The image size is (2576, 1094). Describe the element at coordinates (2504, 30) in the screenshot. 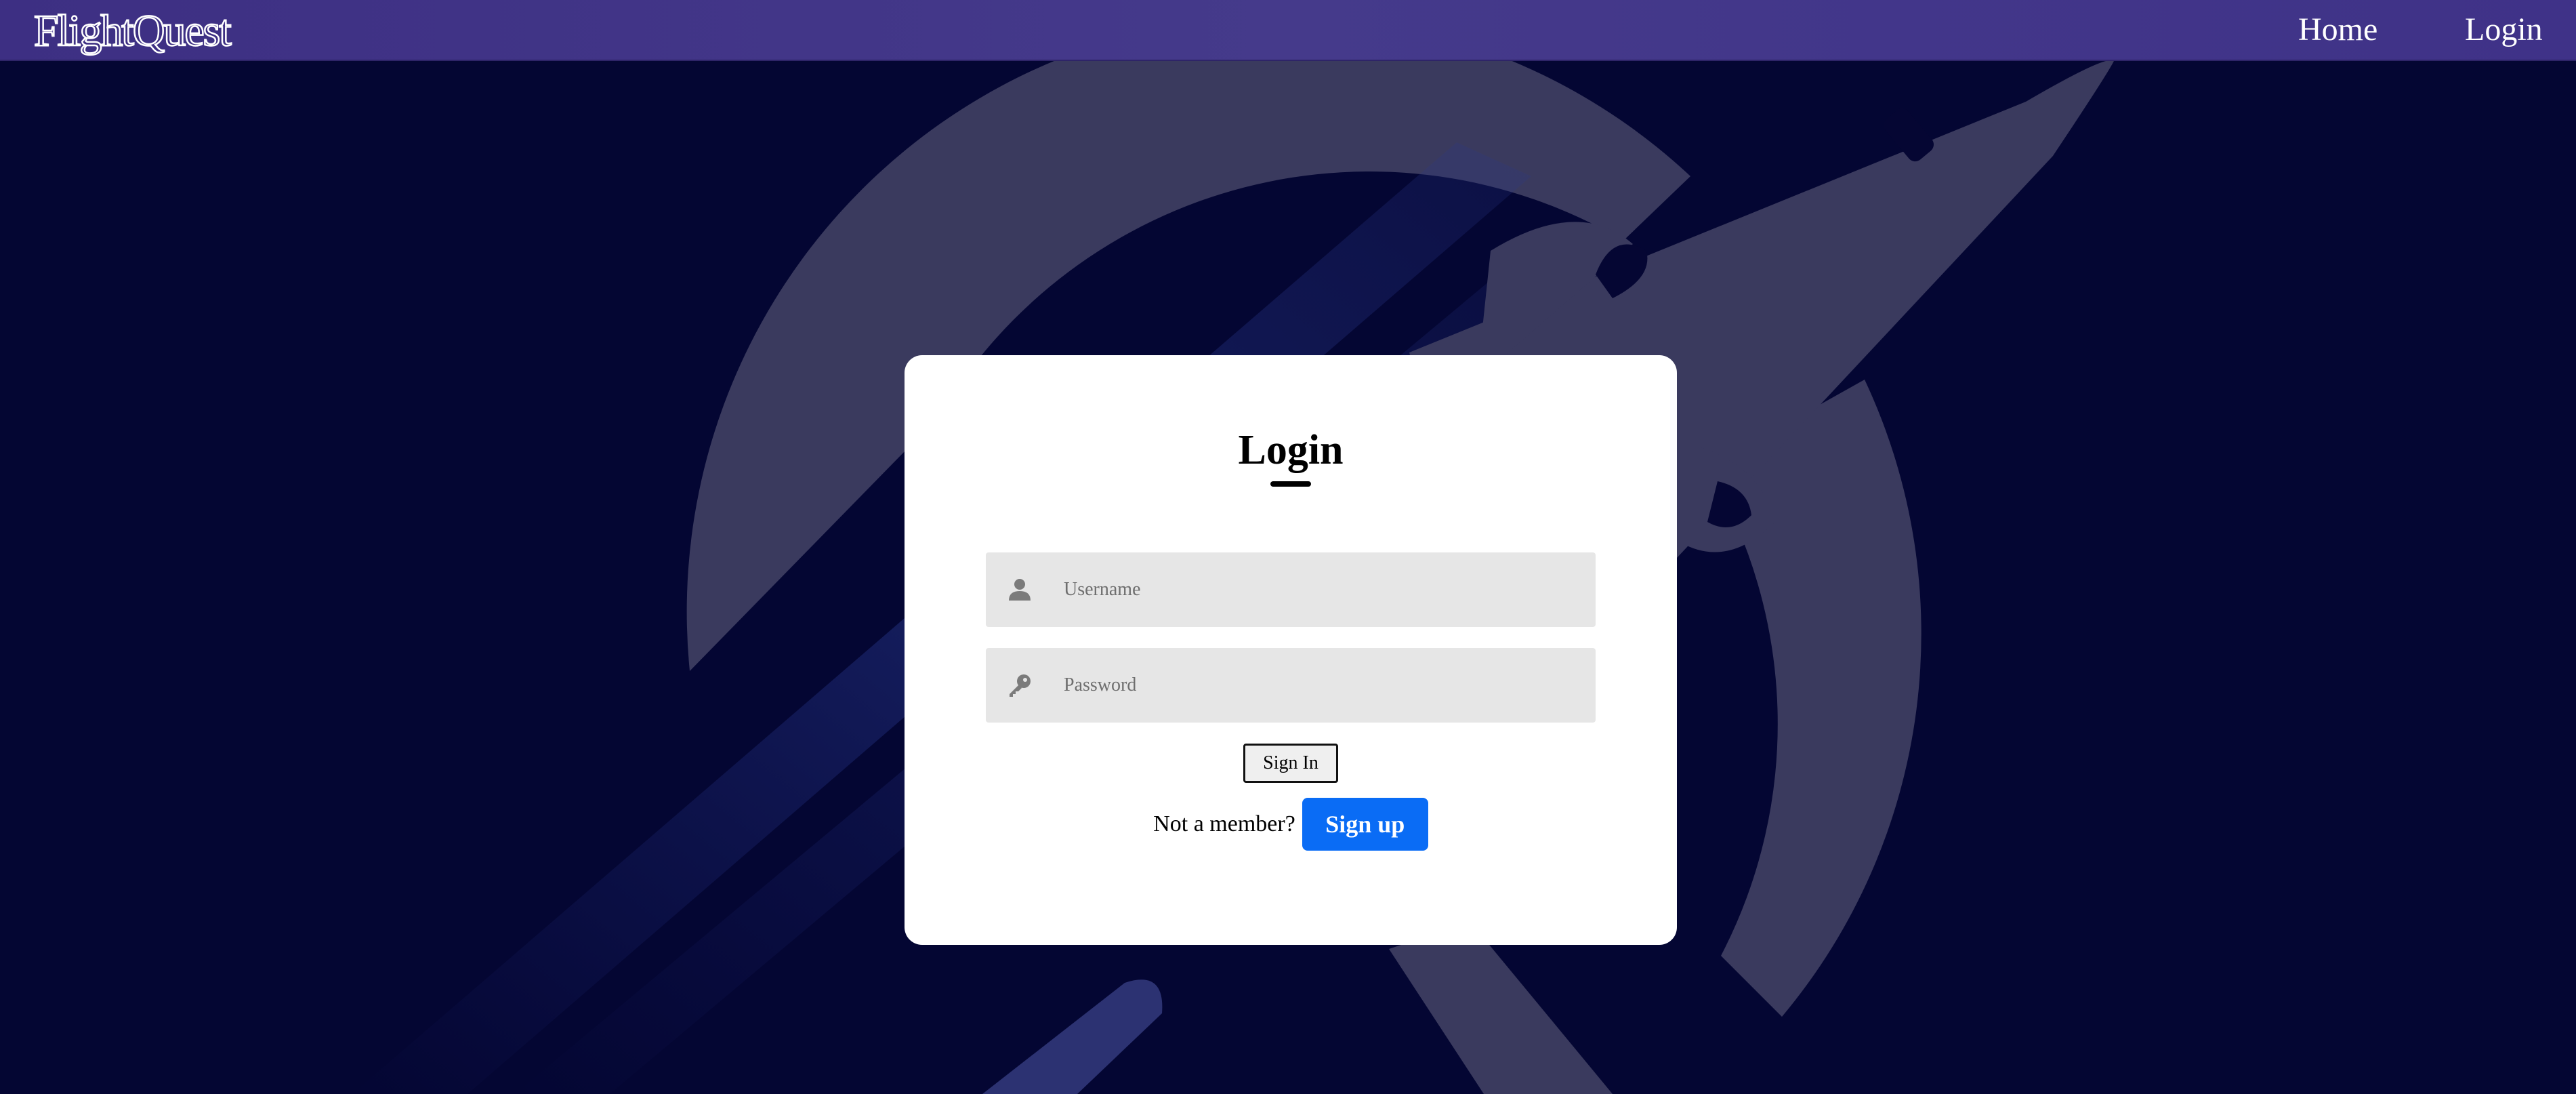

I see `nav-login-link: Login` at that location.